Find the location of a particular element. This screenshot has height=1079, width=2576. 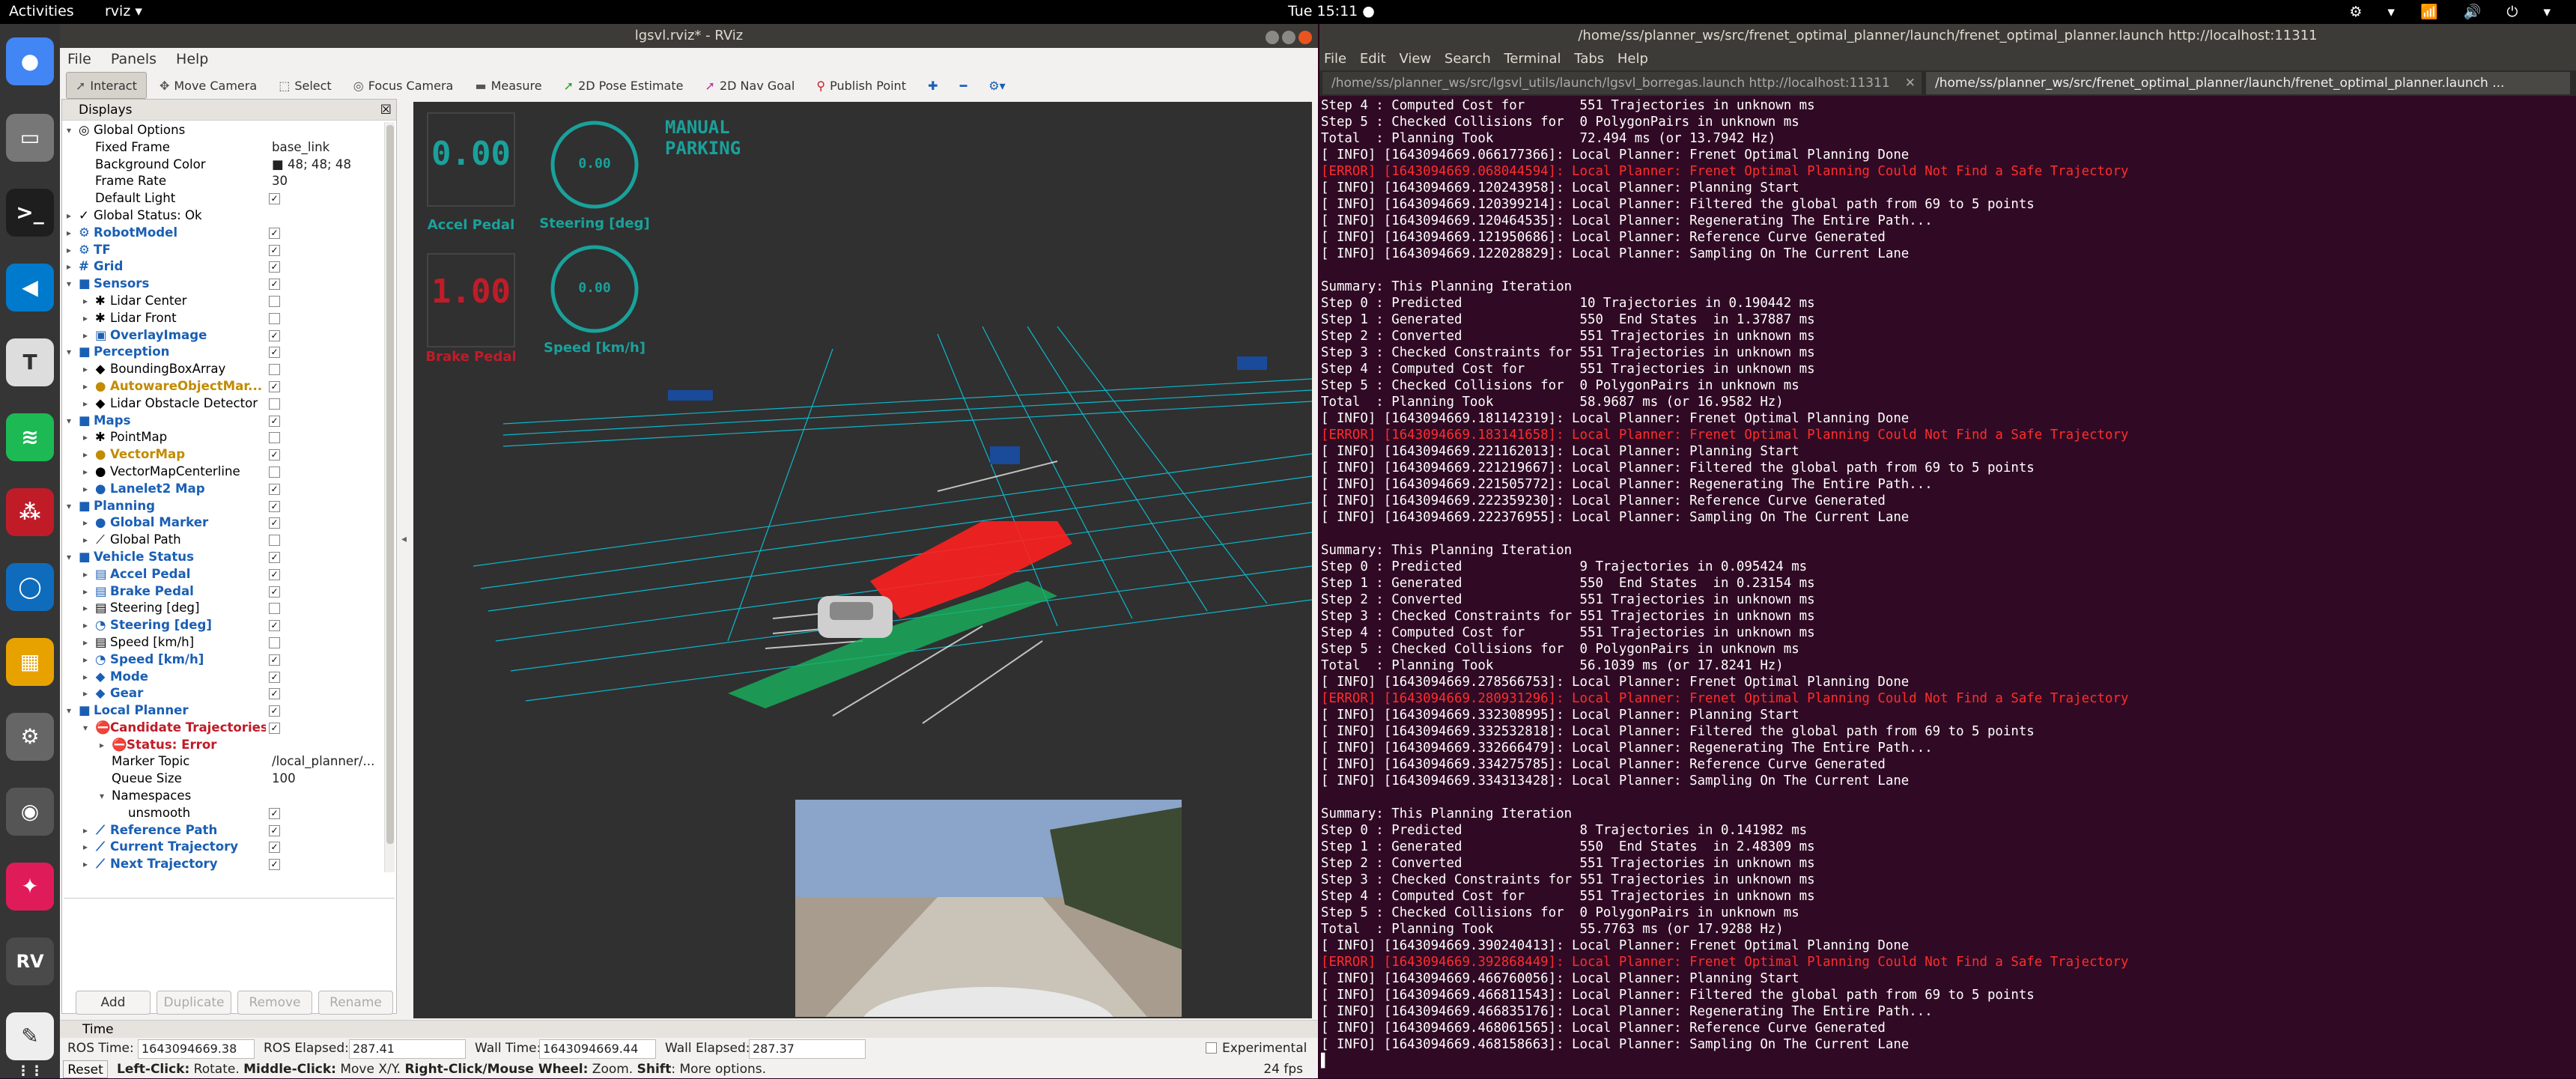

camera-app-icon: ◉ is located at coordinates (30, 812).